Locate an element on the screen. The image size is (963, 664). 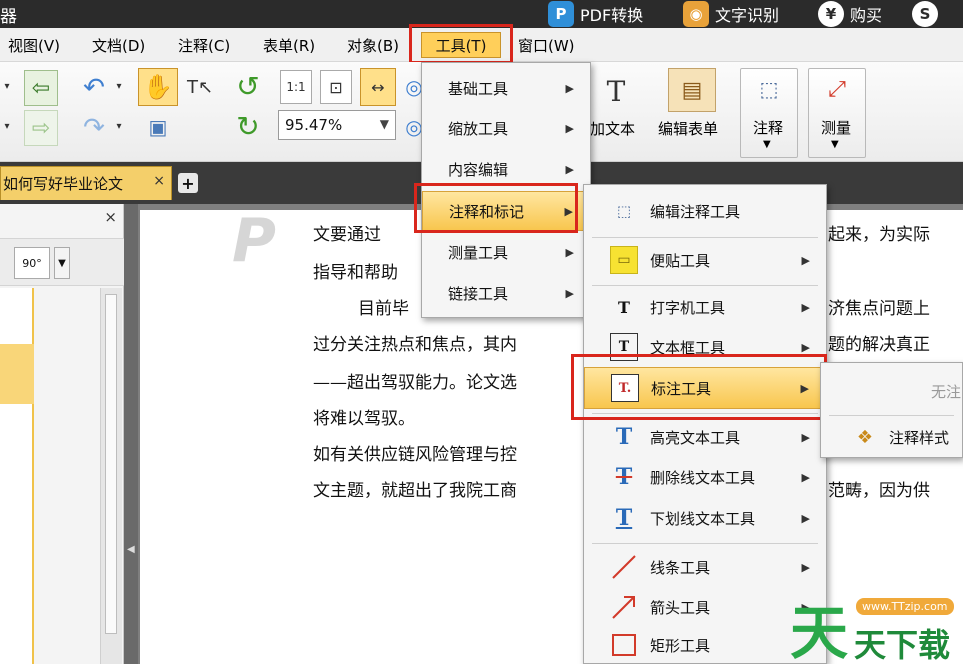
menu-view: 视图(V) is located at coordinates (34, 45).